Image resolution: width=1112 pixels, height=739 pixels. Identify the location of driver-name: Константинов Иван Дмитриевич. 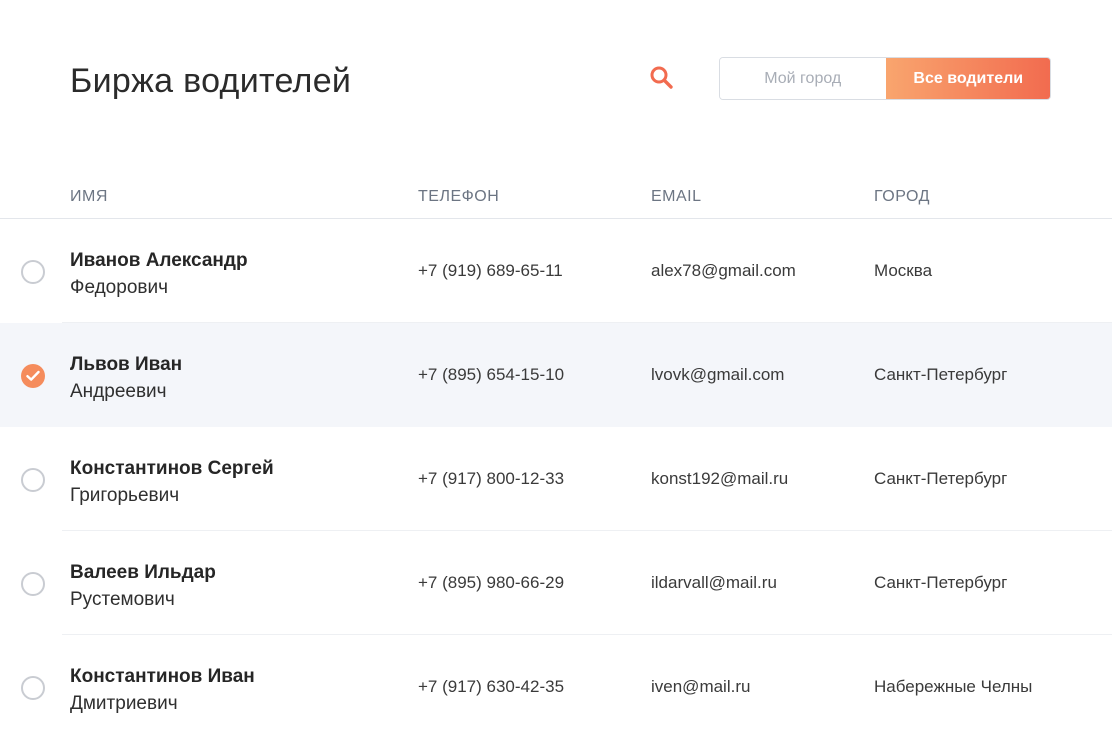
(162, 690).